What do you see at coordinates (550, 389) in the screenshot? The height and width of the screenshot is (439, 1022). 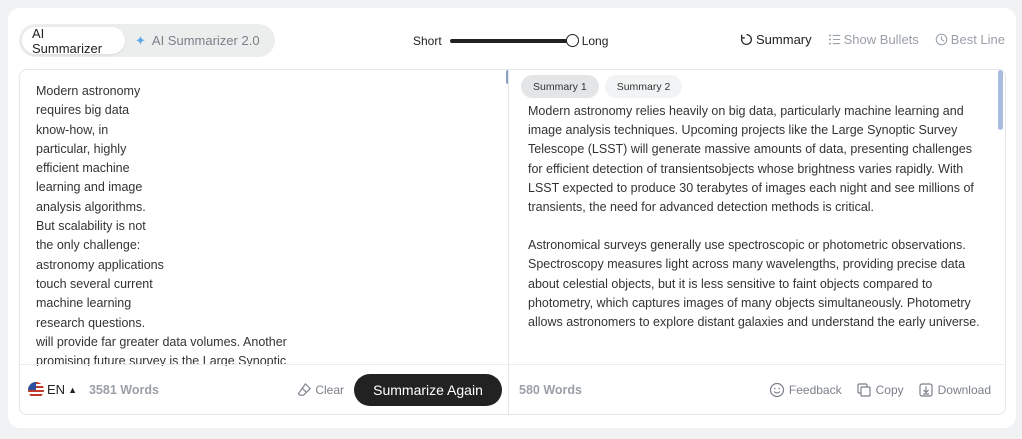 I see `output-word-count: 580 Words` at bounding box center [550, 389].